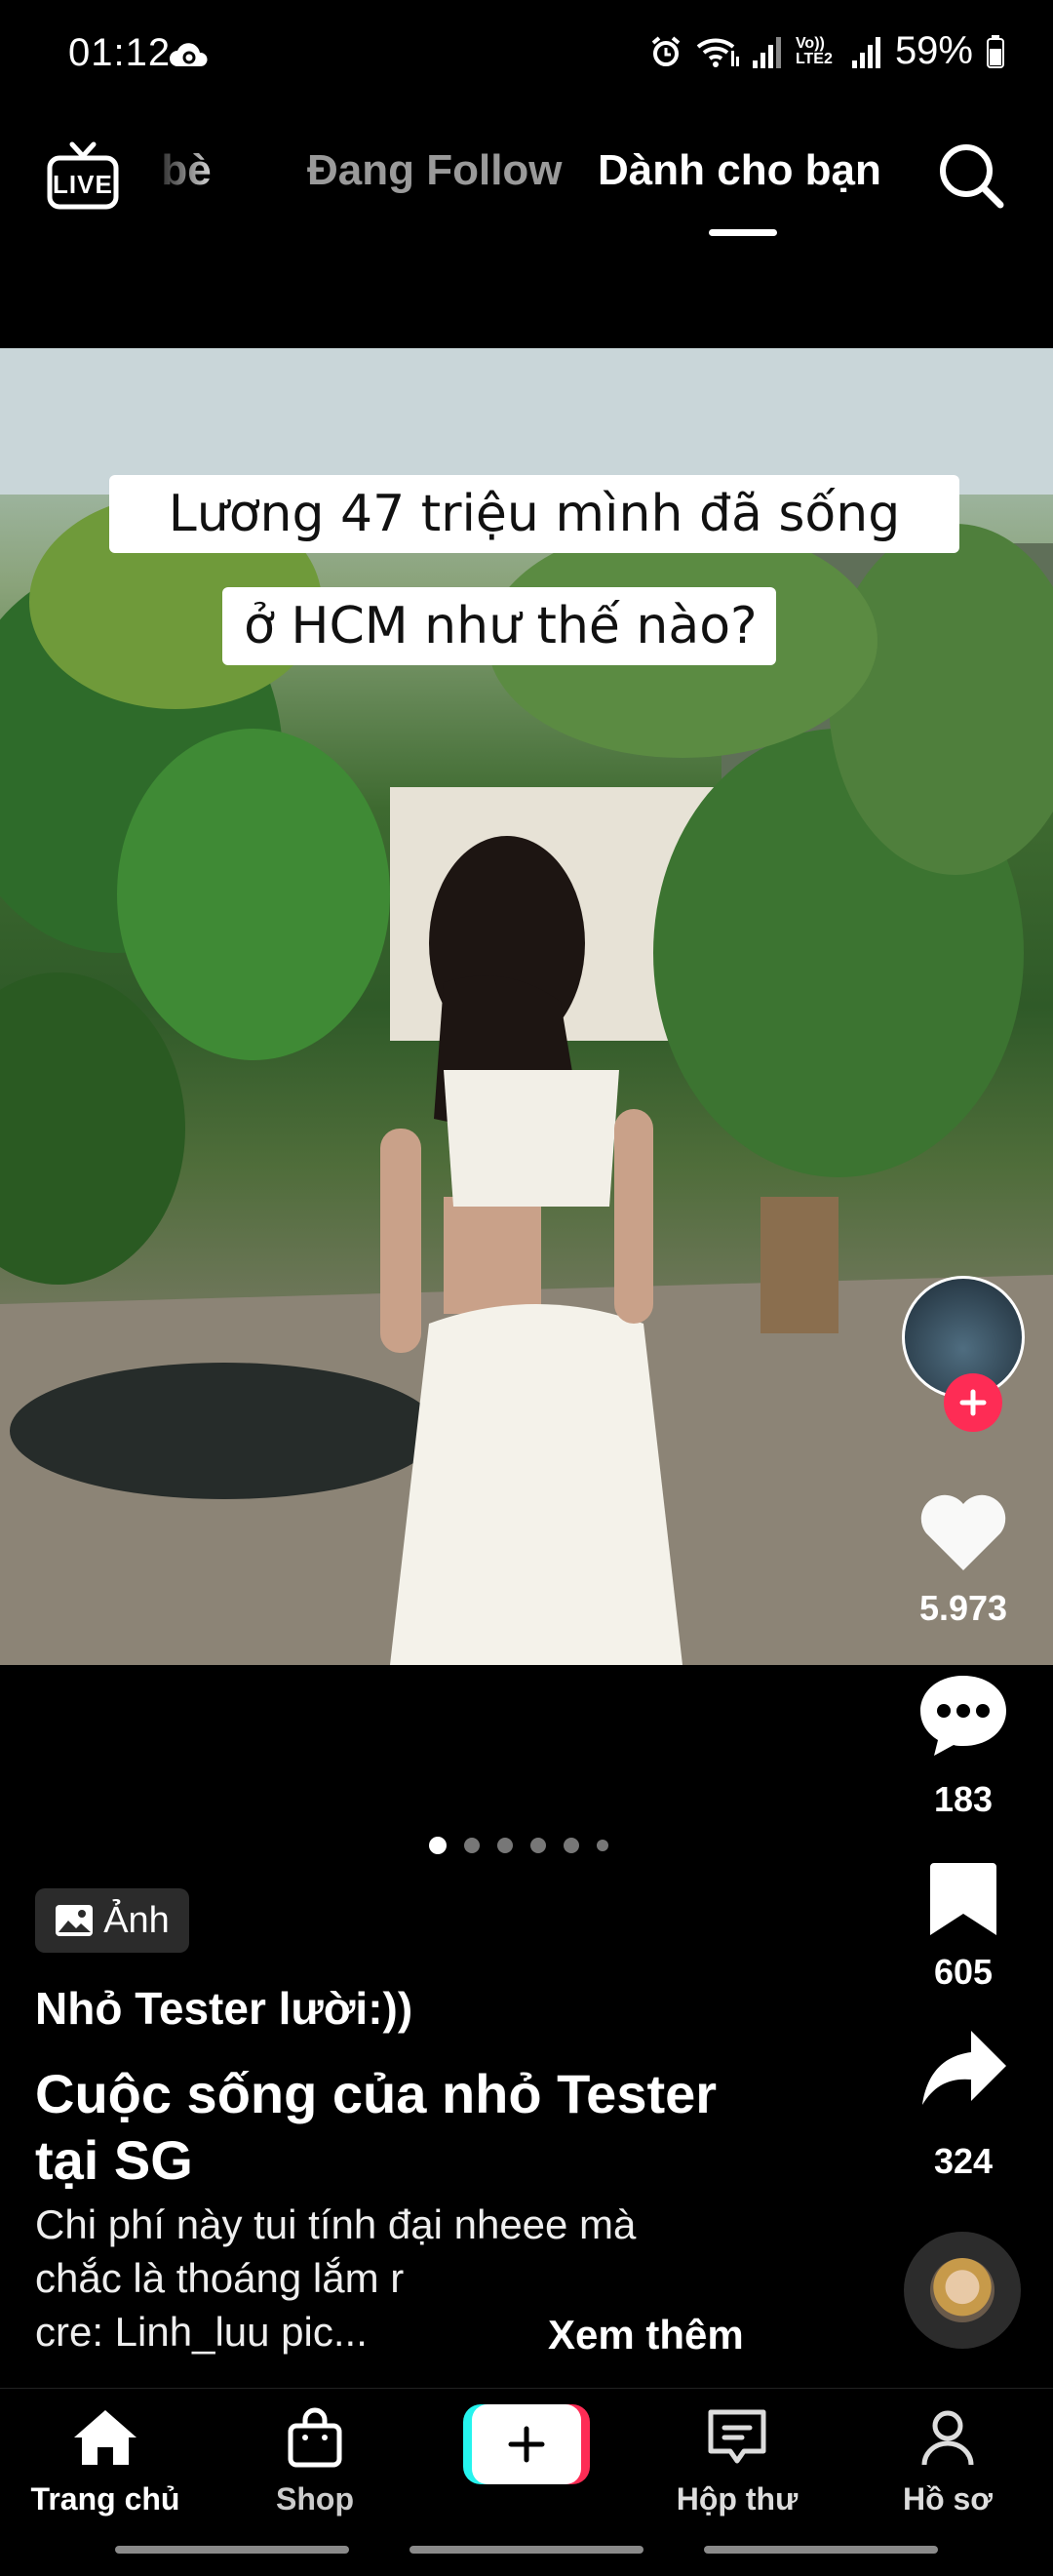  Describe the element at coordinates (963, 1715) in the screenshot. I see `comment-icon` at that location.